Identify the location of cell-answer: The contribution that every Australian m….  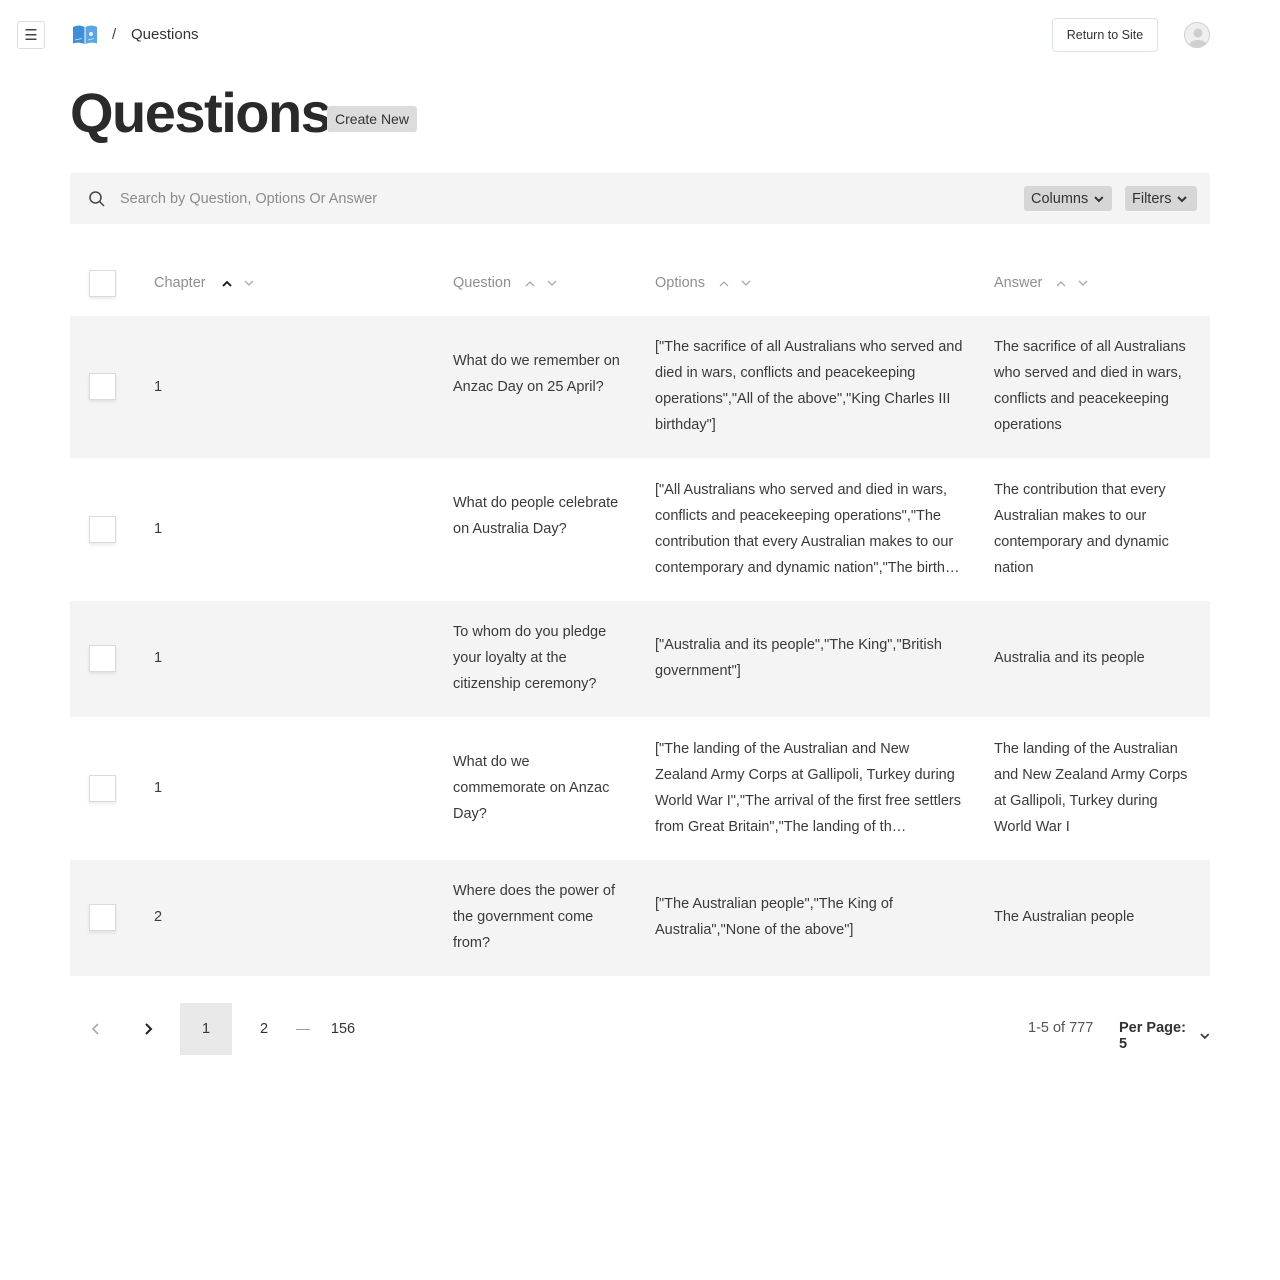
(1081, 529).